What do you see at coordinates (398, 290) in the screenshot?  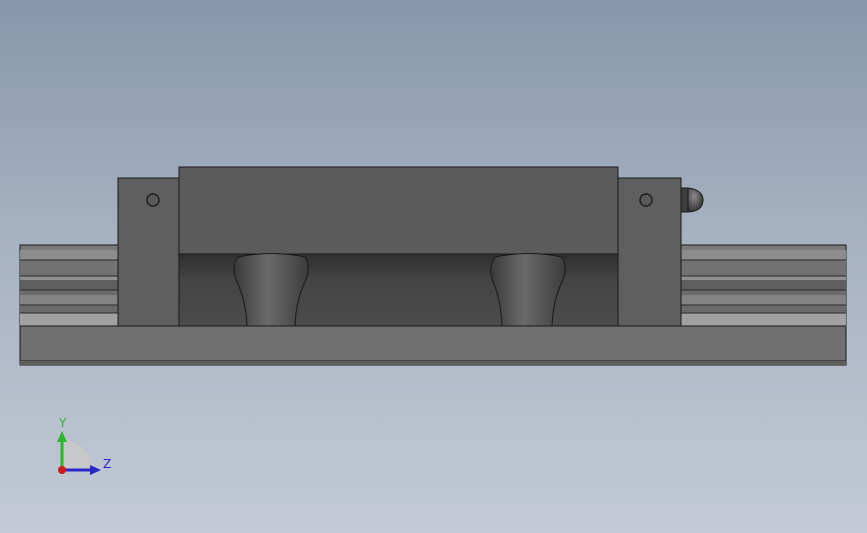 I see `carriage-cavity` at bounding box center [398, 290].